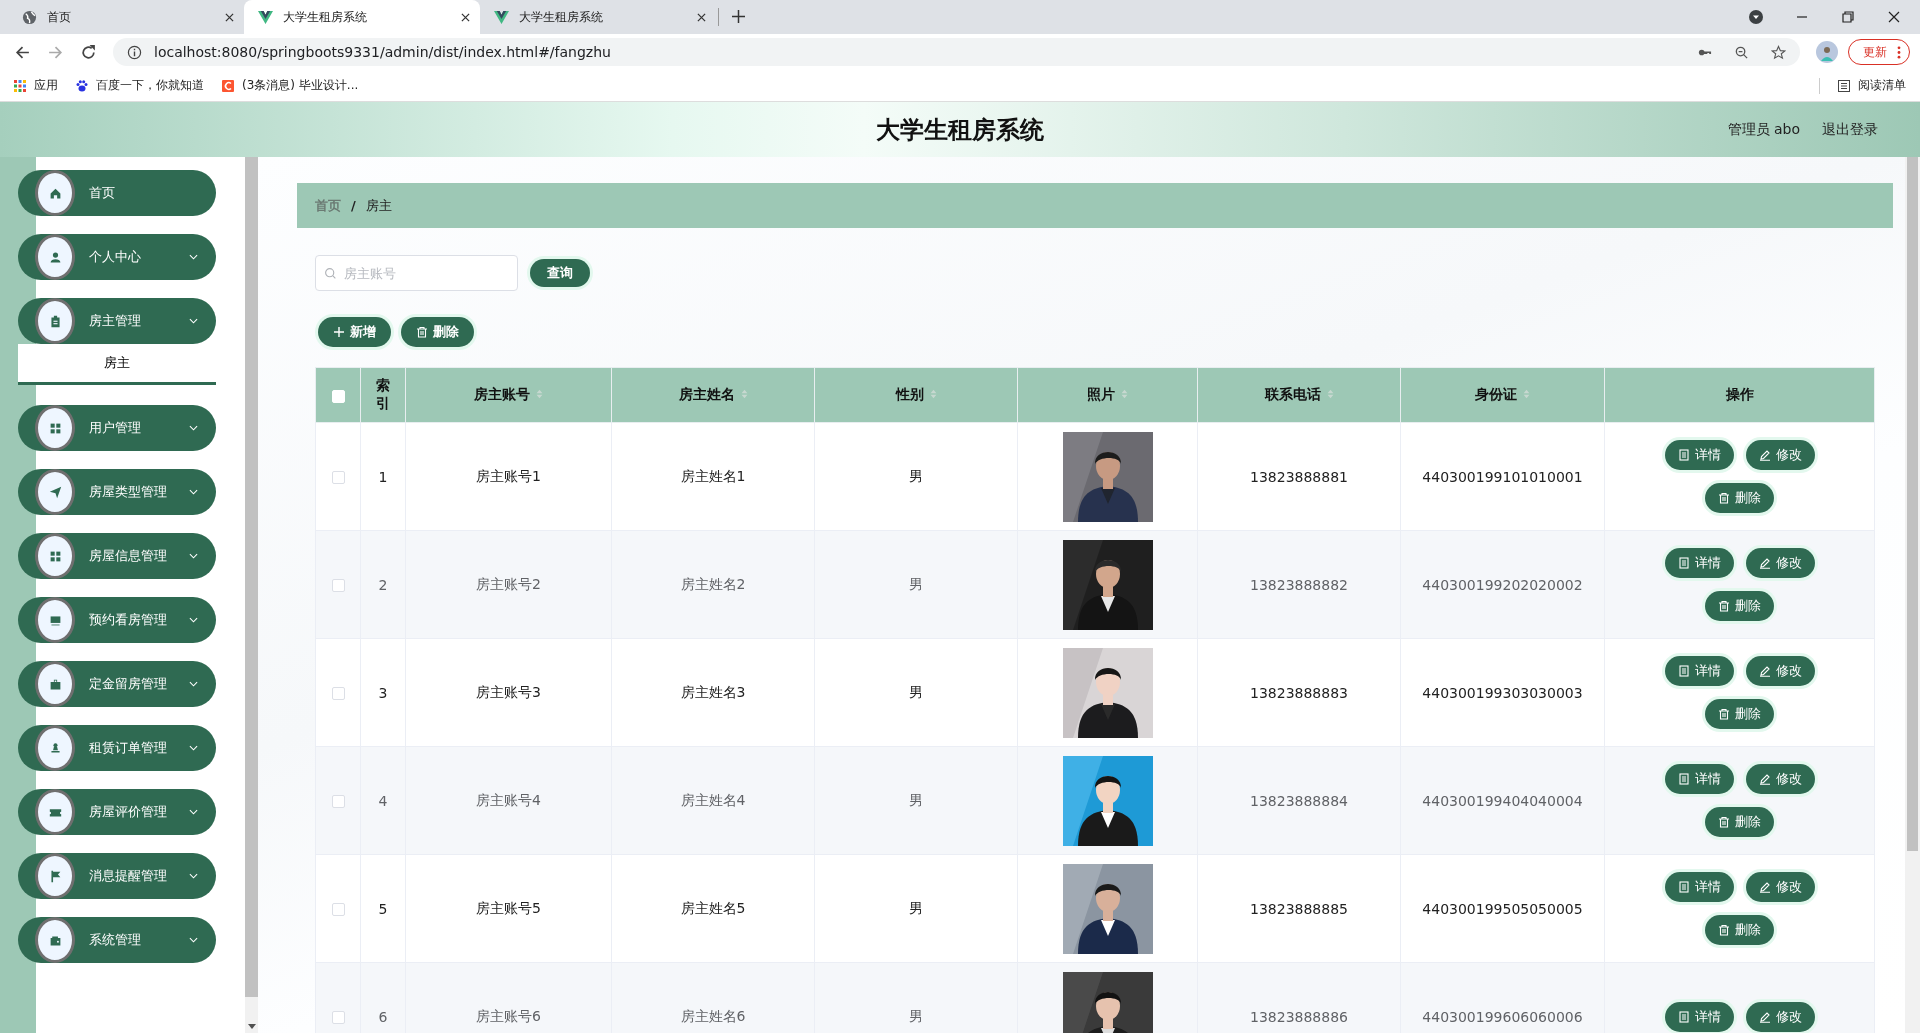 The width and height of the screenshot is (1920, 1033). Describe the element at coordinates (1850, 129) in the screenshot. I see `logout-link: 退出登录` at that location.